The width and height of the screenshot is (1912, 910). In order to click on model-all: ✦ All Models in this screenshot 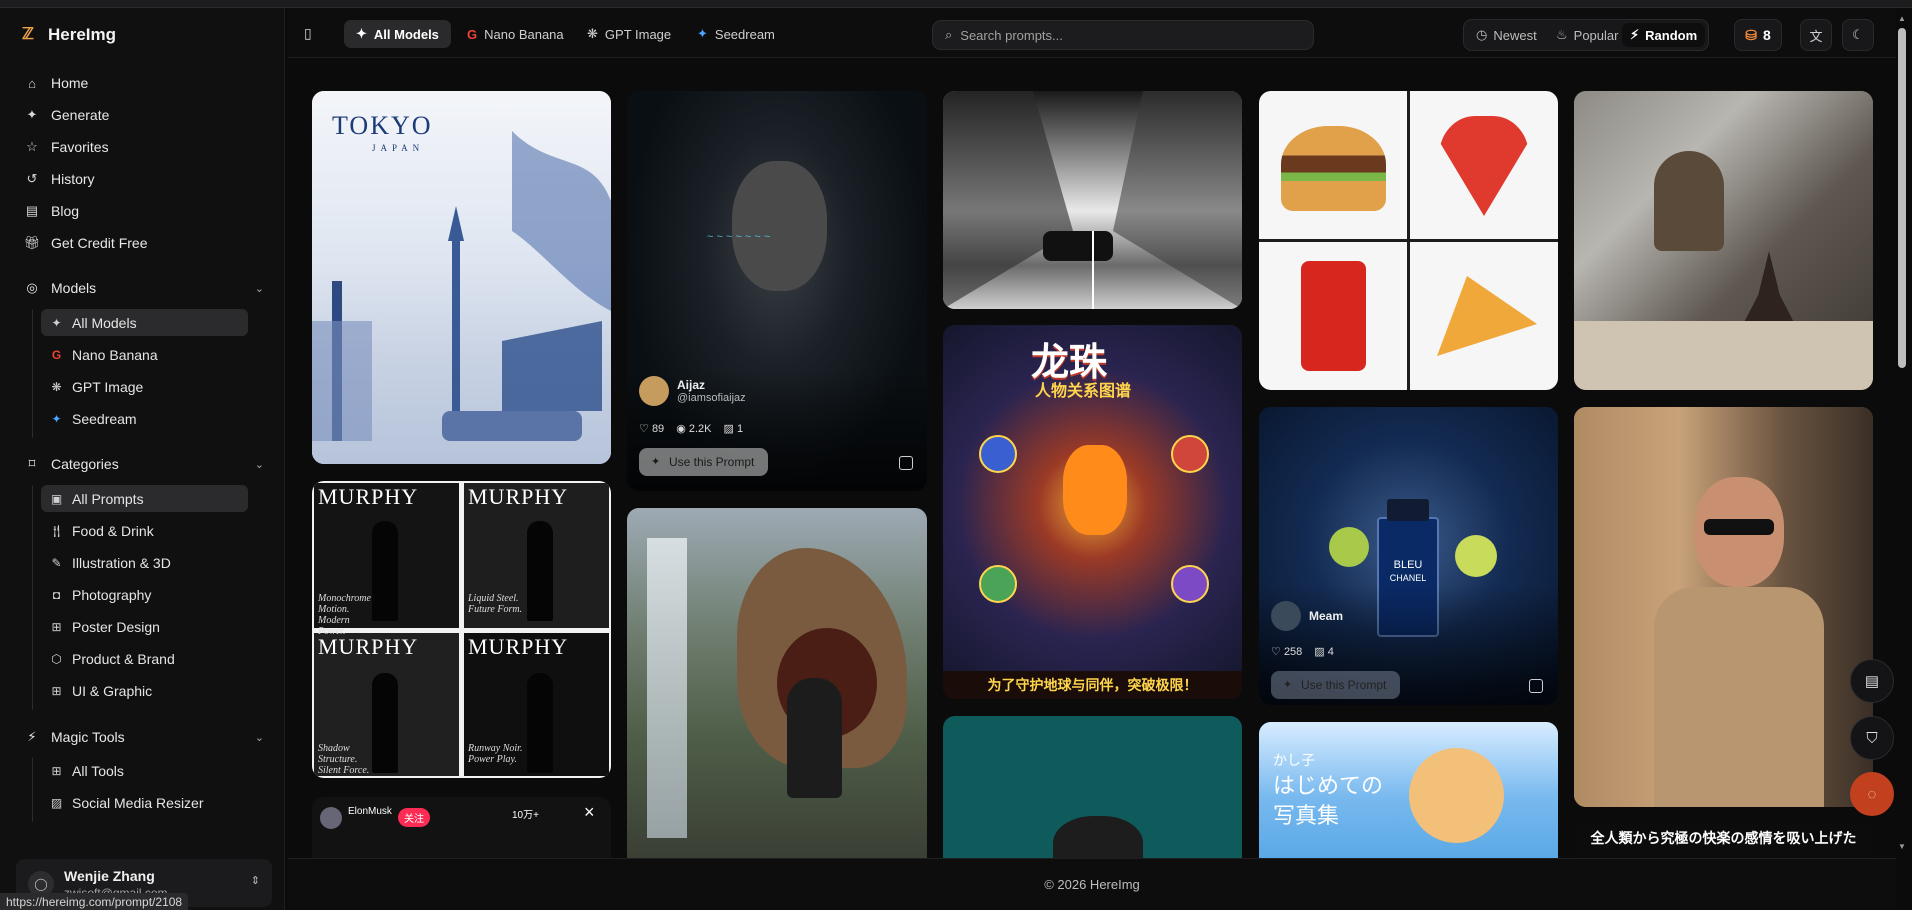, I will do `click(144, 322)`.